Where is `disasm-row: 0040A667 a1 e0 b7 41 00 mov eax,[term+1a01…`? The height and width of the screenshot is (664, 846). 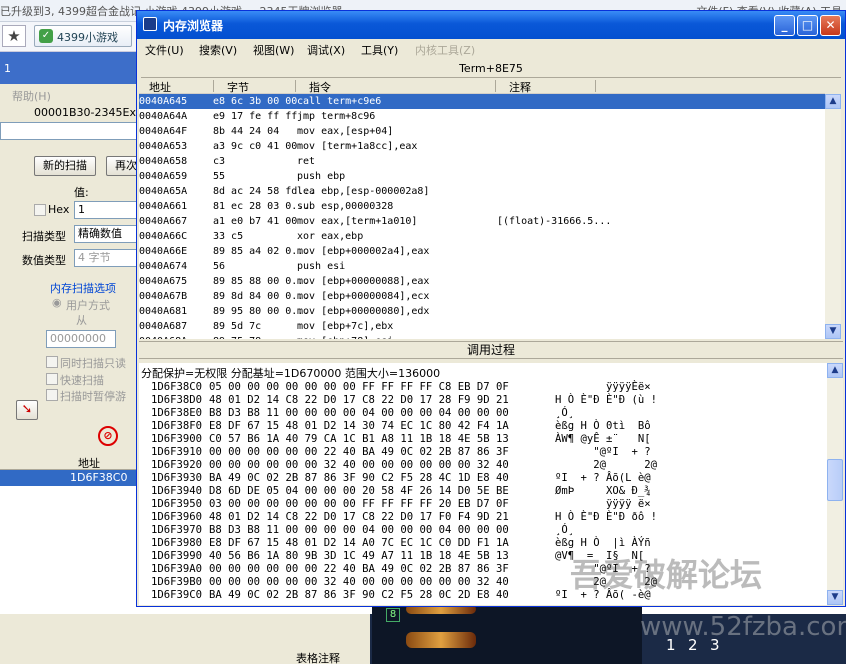
disasm-row: 0040A667 a1 e0 b7 41 00 mov eax,[term+1a01… is located at coordinates (482, 221).